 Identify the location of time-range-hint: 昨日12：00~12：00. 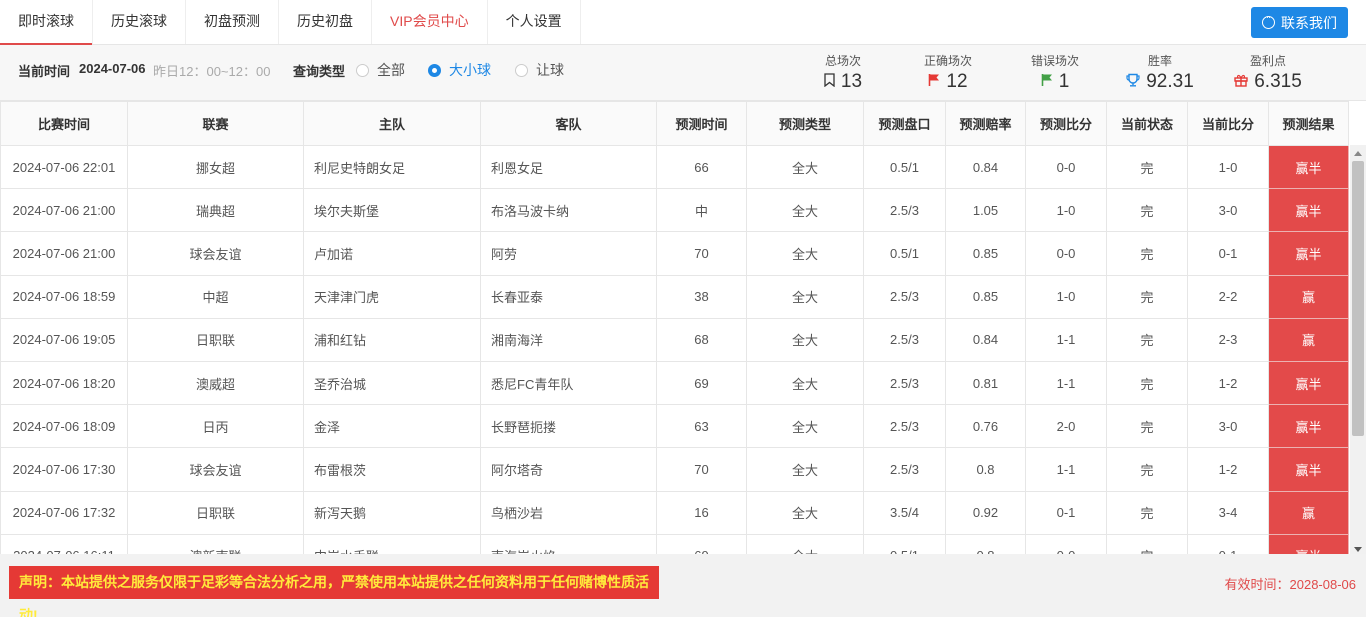
(212, 71).